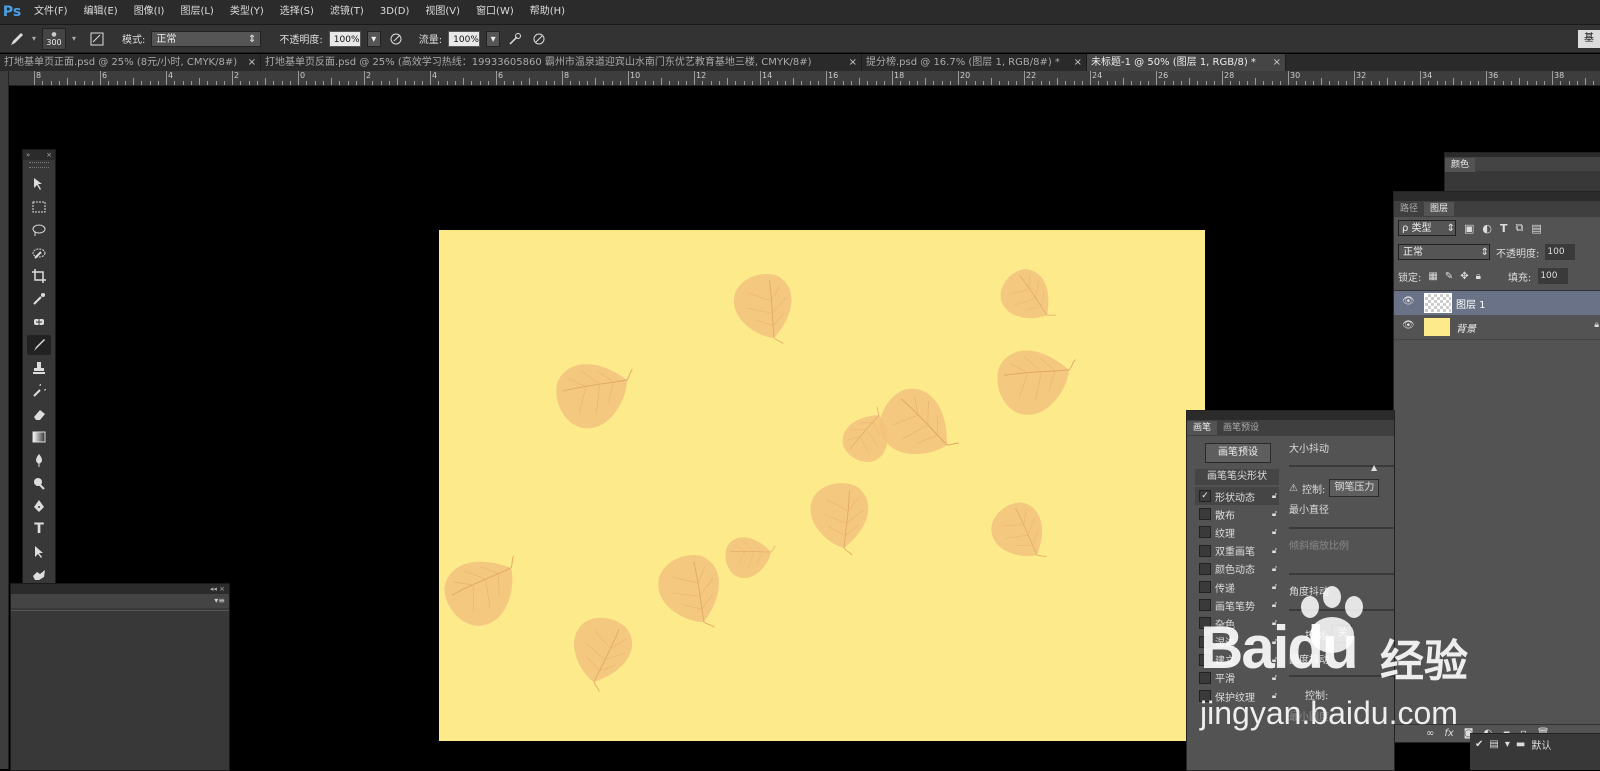 This screenshot has width=1600, height=771. Describe the element at coordinates (1444, 252) in the screenshot. I see `blend-mode-select: 正常 ⇕` at that location.